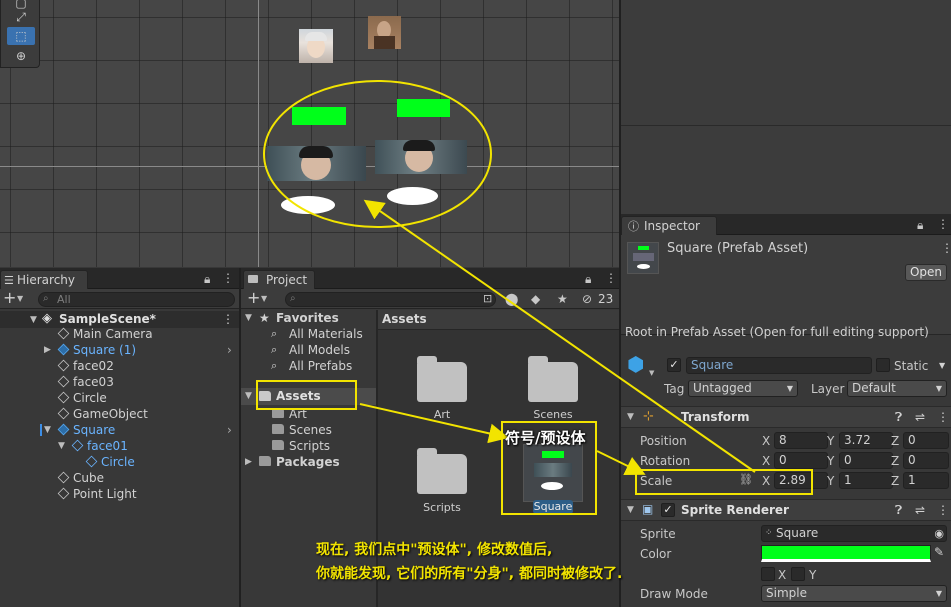 This screenshot has width=951, height=607. I want to click on item-label: face01, so click(107, 446).